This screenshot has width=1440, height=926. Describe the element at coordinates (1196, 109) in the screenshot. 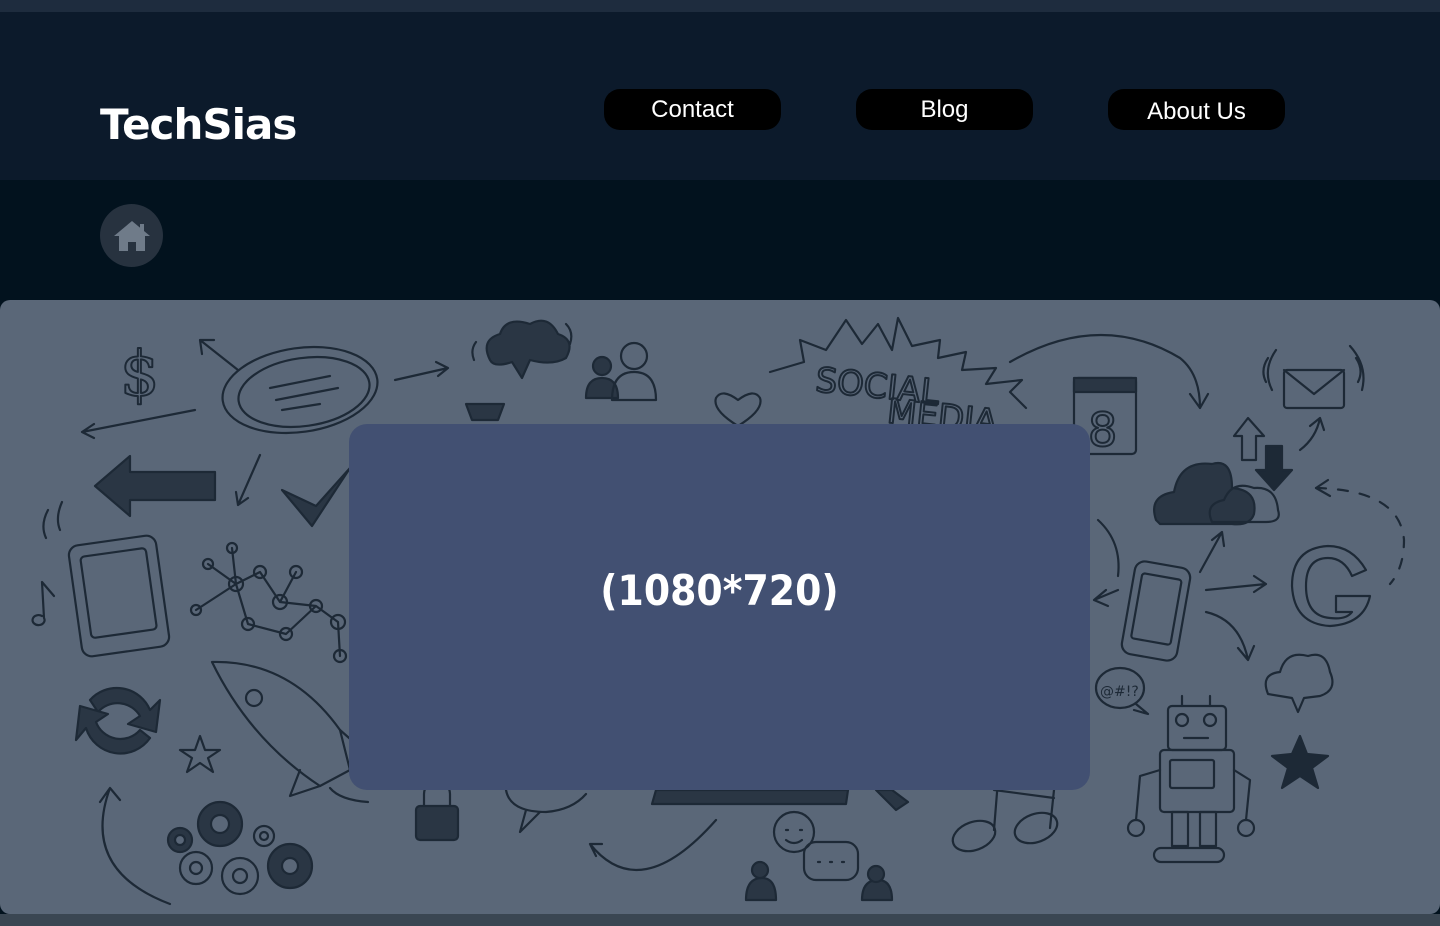

I see `nav-about-button: About Us` at that location.